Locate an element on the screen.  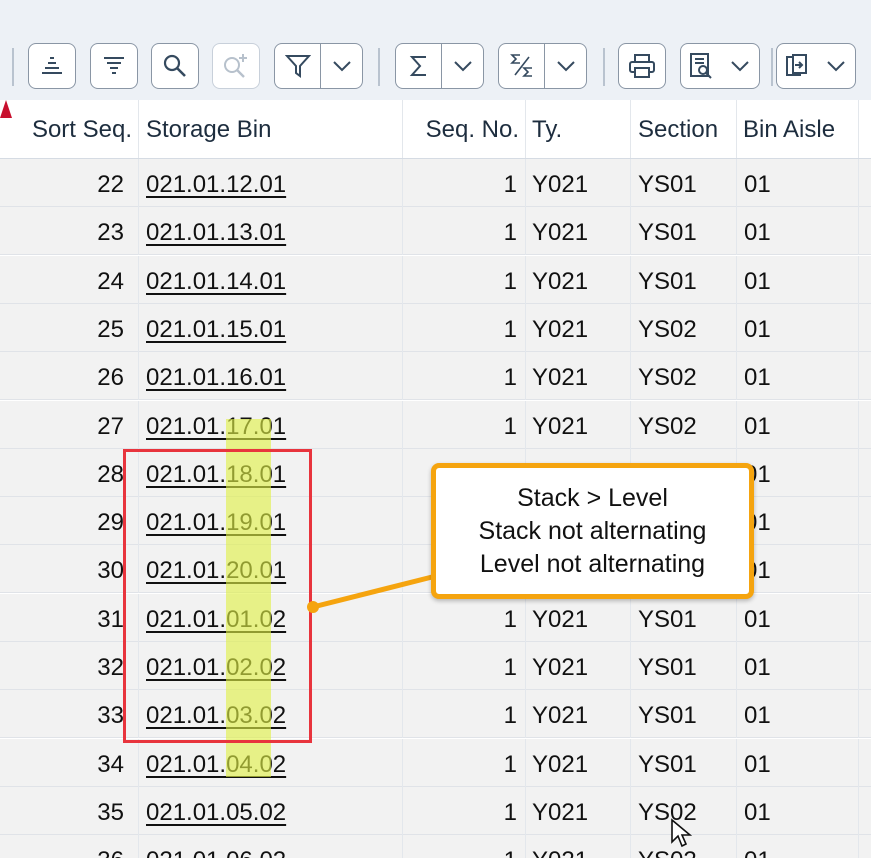
storage-bin-cell: 021.01.04.02 is located at coordinates (271, 762).